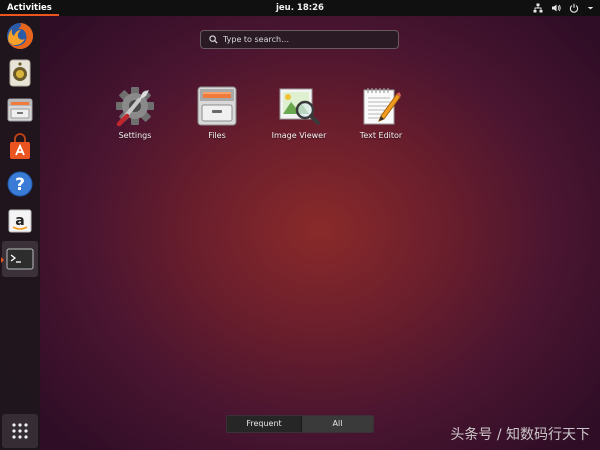 The image size is (600, 450). I want to click on amazon-icon: a, so click(20, 221).